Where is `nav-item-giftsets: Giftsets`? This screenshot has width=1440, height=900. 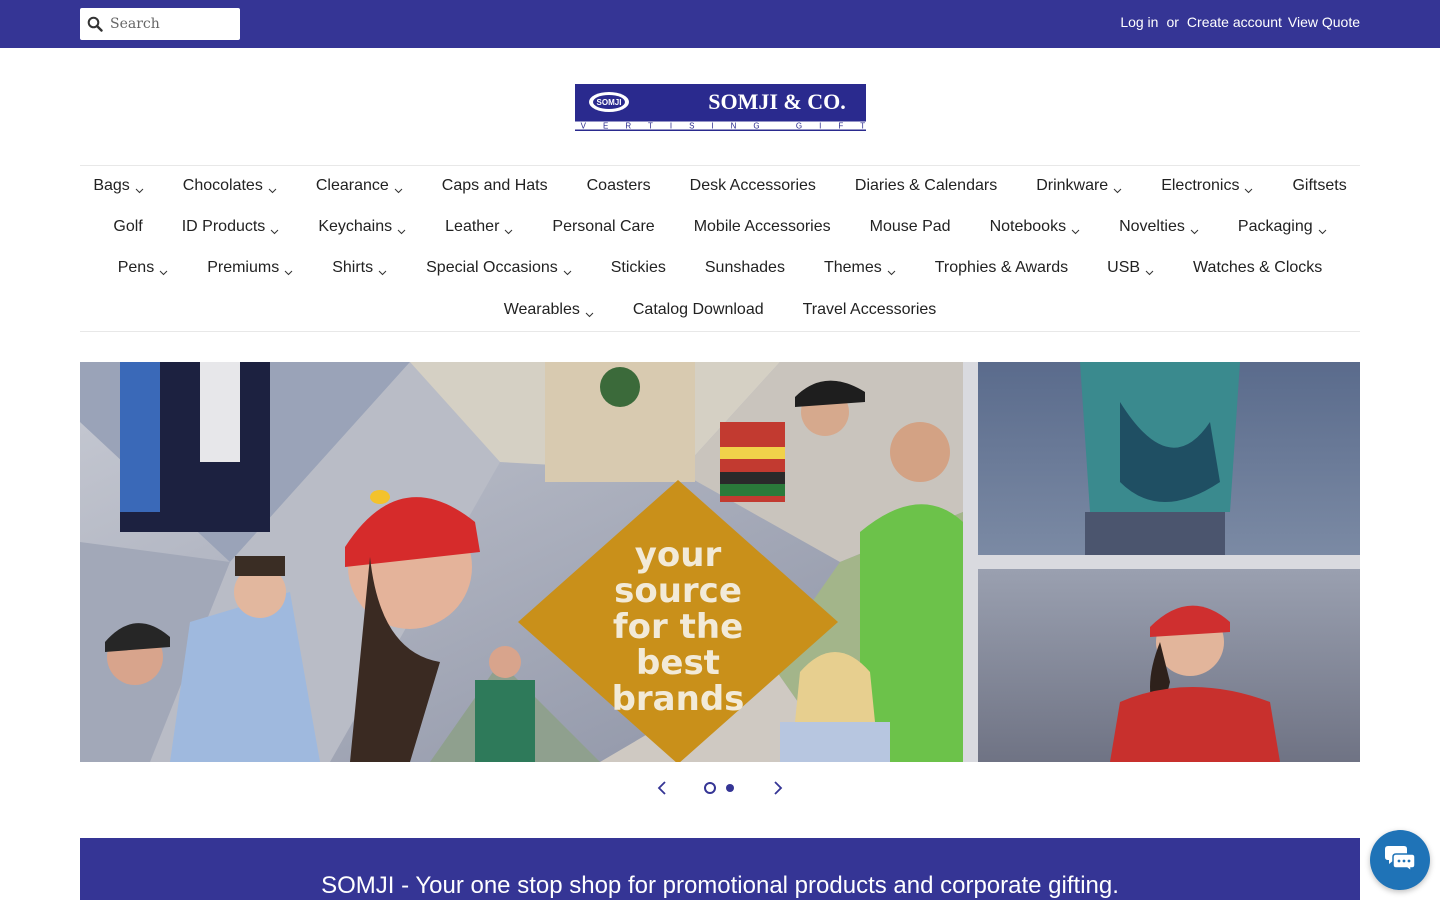
nav-item-giftsets: Giftsets is located at coordinates (1319, 186).